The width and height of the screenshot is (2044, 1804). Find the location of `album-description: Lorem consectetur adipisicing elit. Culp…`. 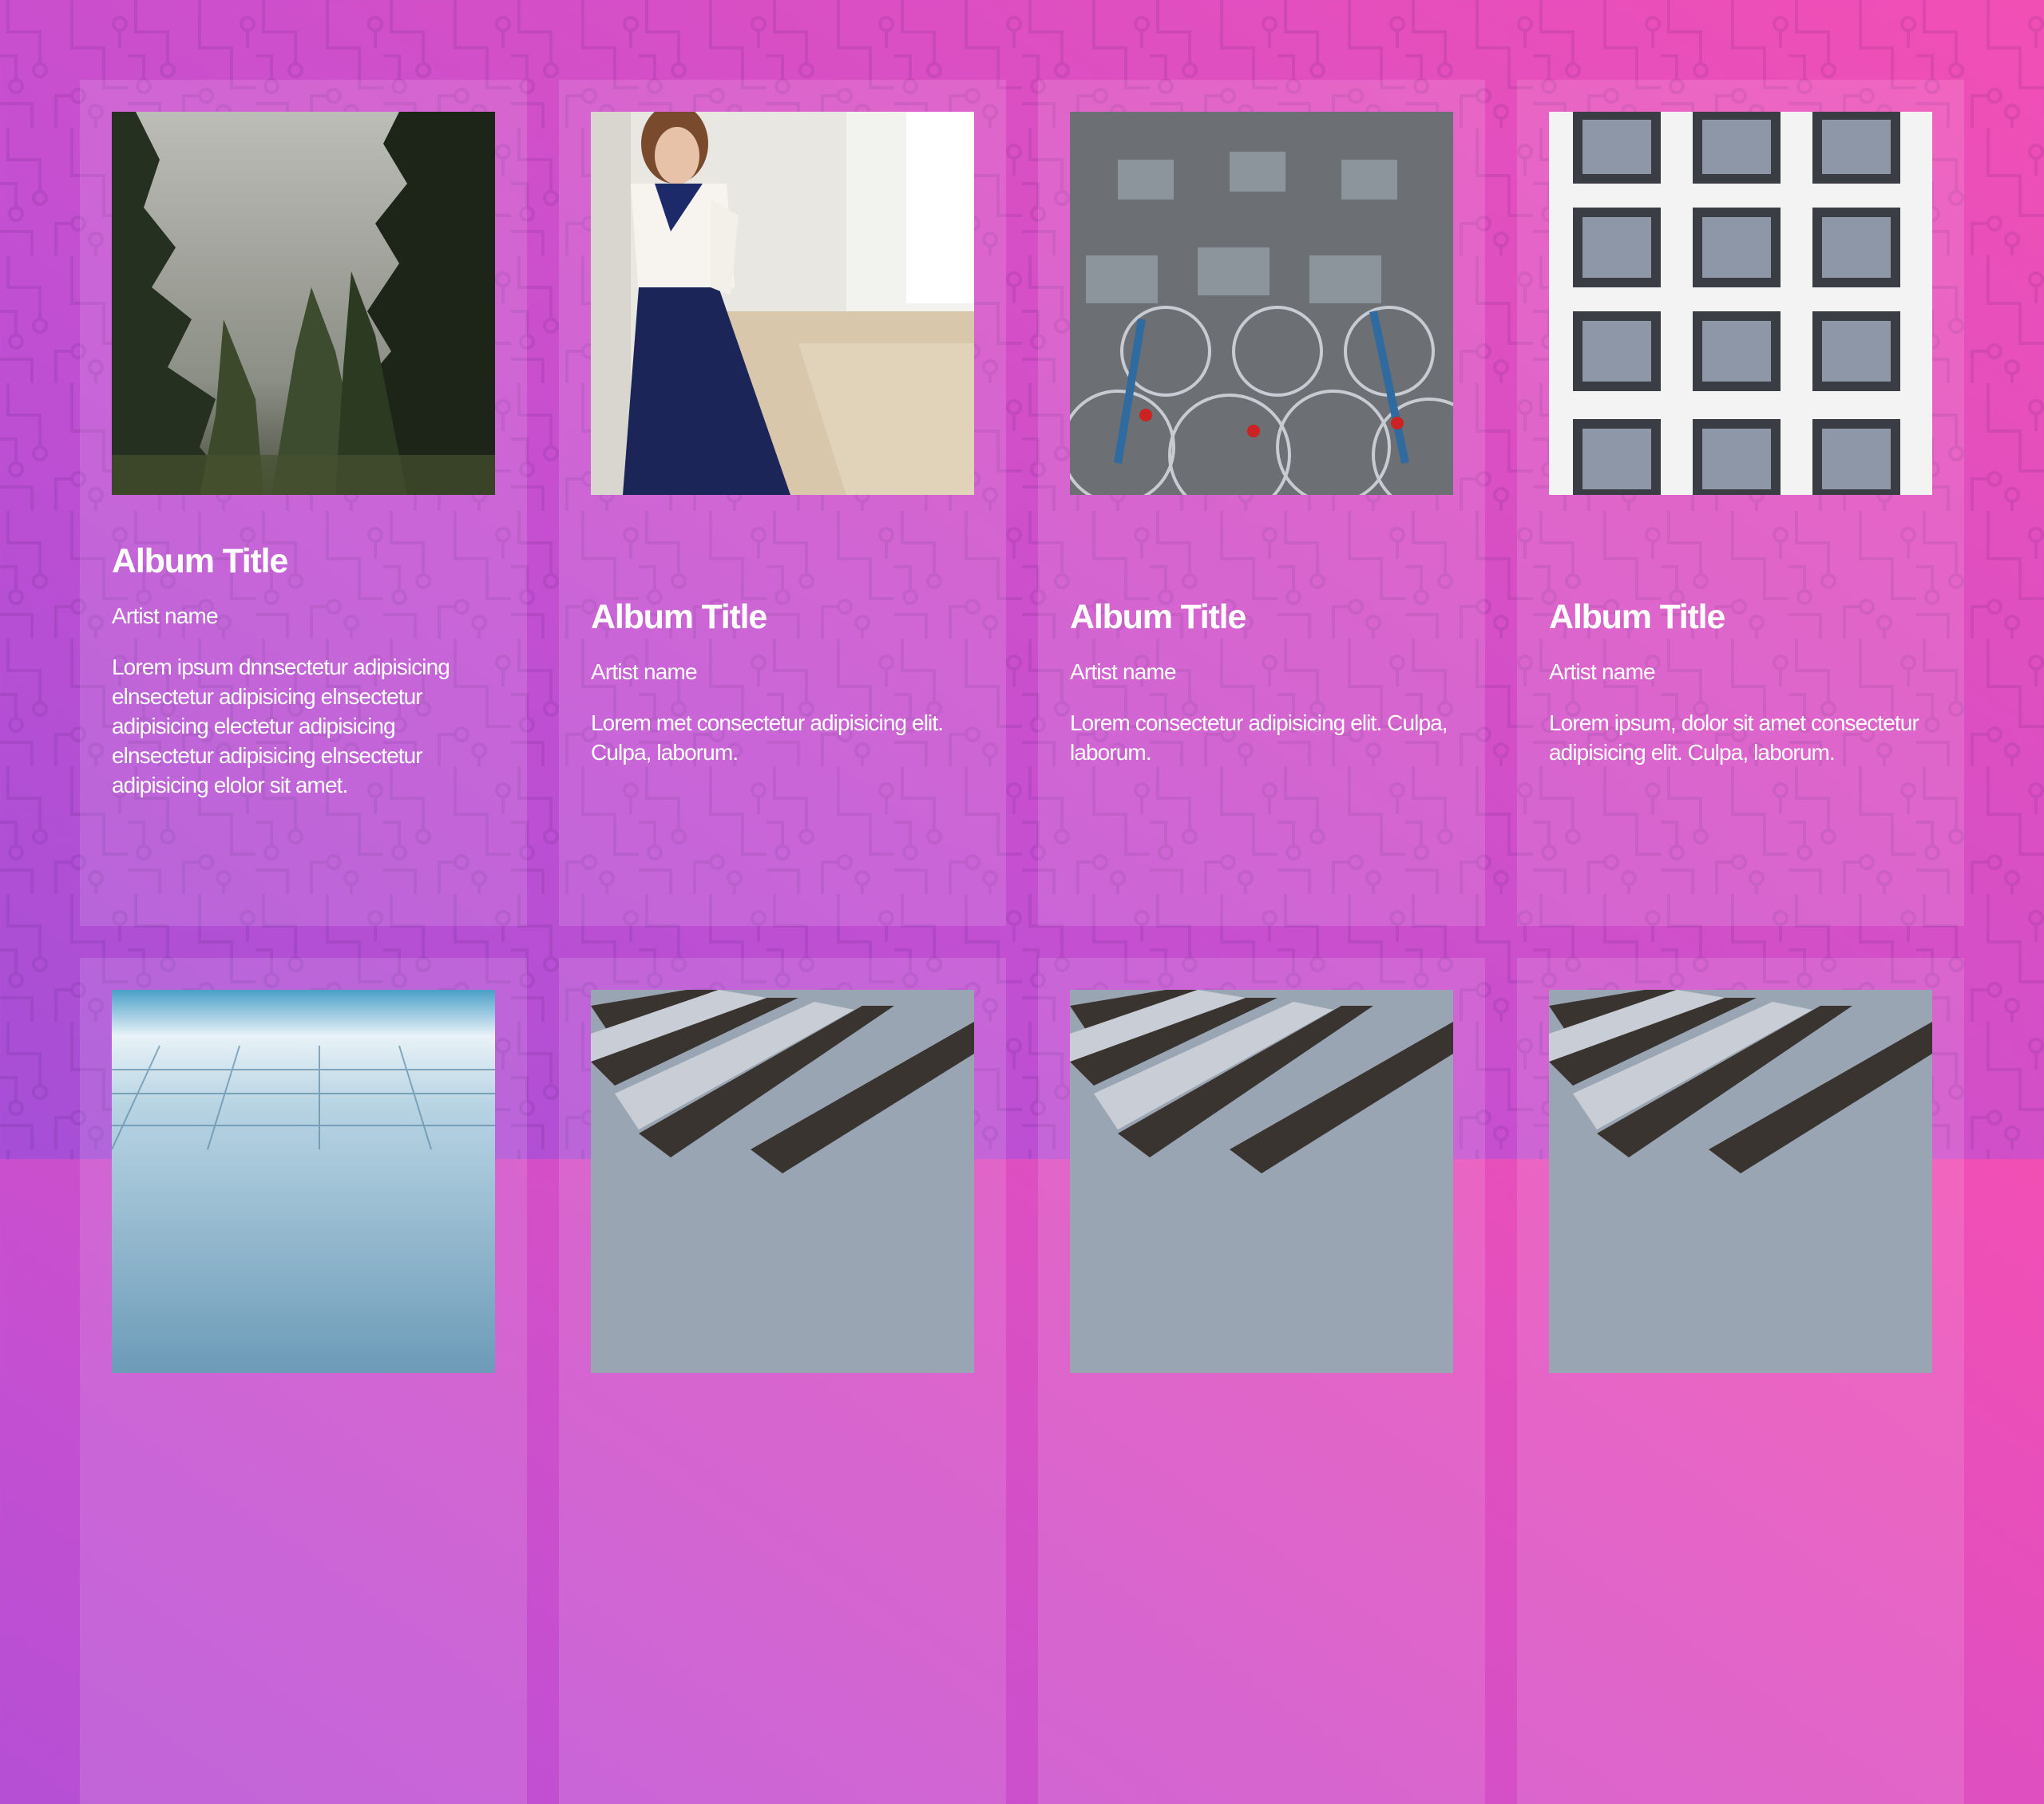

album-description: Lorem consectetur adipisicing elit. Culp… is located at coordinates (1259, 737).